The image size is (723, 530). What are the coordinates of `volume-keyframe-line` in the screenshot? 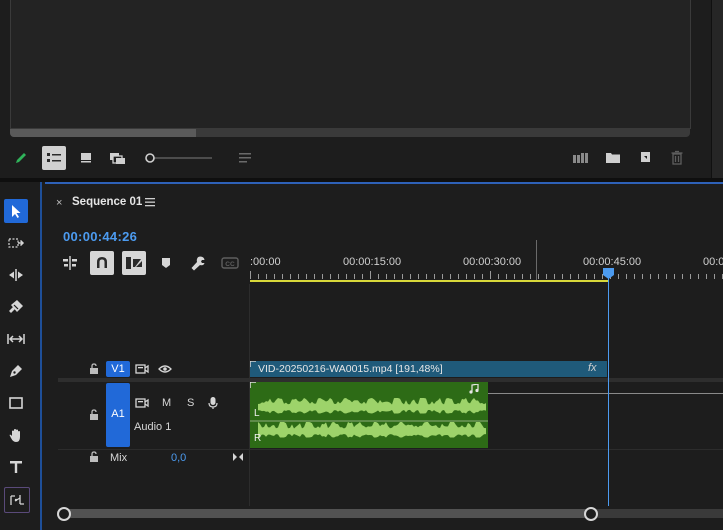 It's located at (605, 393).